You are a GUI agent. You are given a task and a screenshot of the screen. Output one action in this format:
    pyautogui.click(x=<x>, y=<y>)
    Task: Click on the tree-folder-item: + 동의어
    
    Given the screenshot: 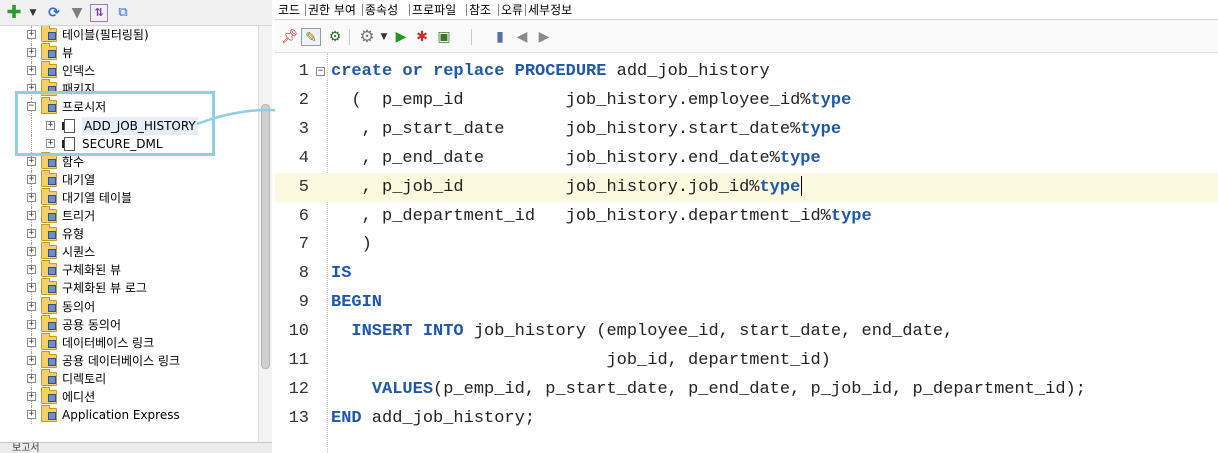 What is the action you would take?
    pyautogui.click(x=129, y=306)
    